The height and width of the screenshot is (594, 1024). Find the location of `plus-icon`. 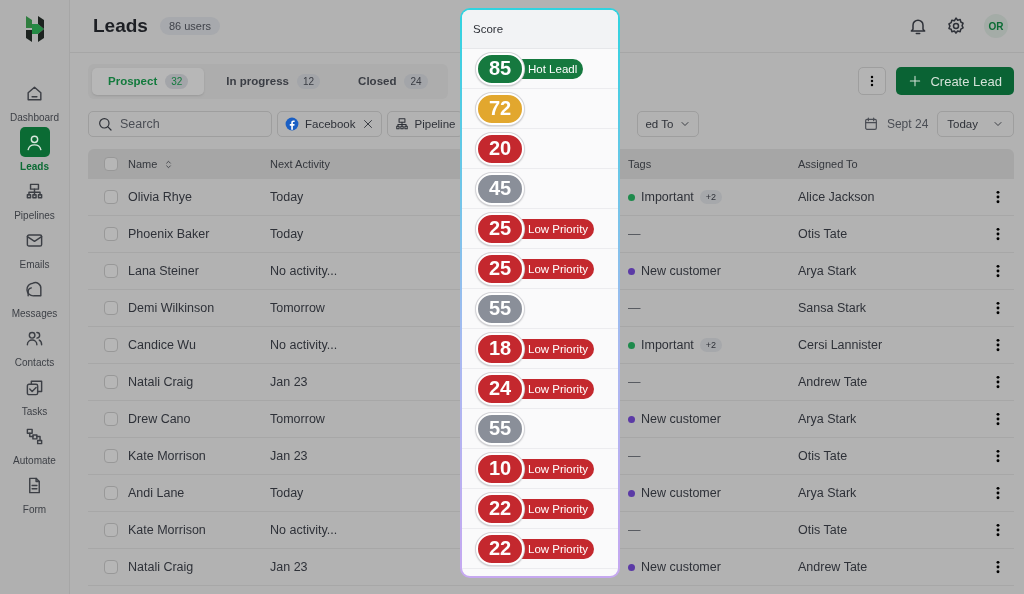

plus-icon is located at coordinates (915, 81).